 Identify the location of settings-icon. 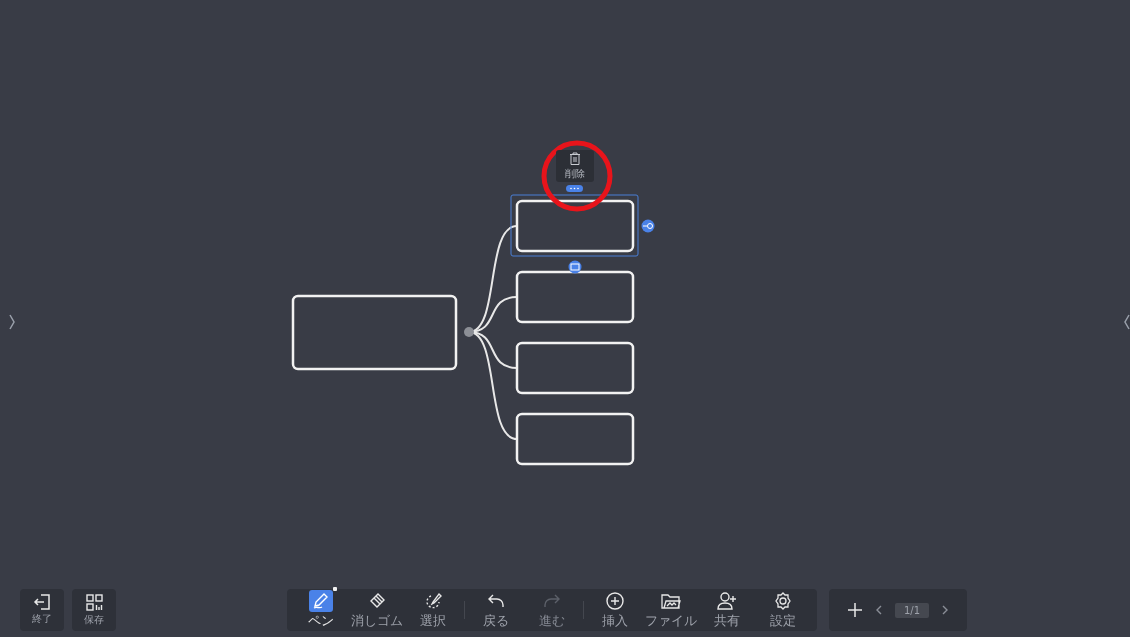
(782, 601).